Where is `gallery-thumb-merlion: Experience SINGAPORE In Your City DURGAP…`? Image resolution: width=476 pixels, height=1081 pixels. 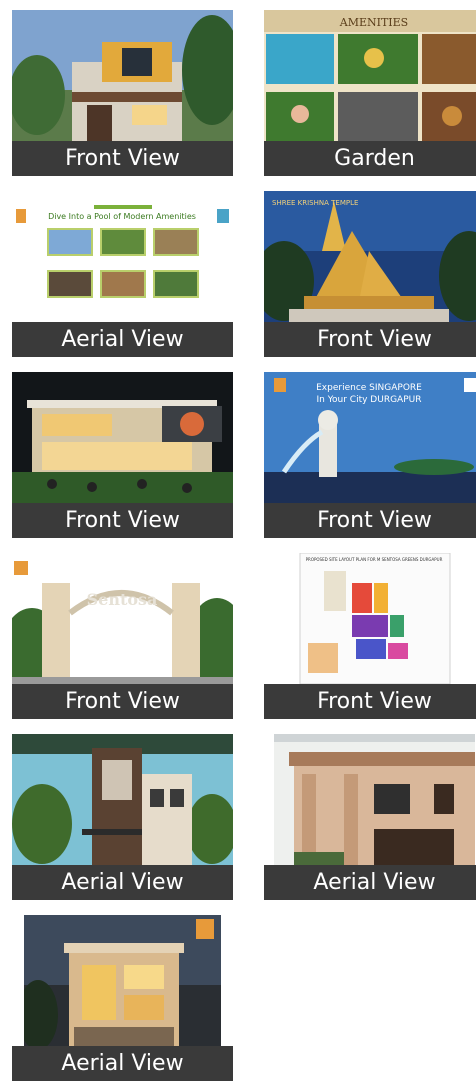
gallery-thumb-merlion: Experience SINGAPORE In Your City DURGAP… is located at coordinates (370, 437).